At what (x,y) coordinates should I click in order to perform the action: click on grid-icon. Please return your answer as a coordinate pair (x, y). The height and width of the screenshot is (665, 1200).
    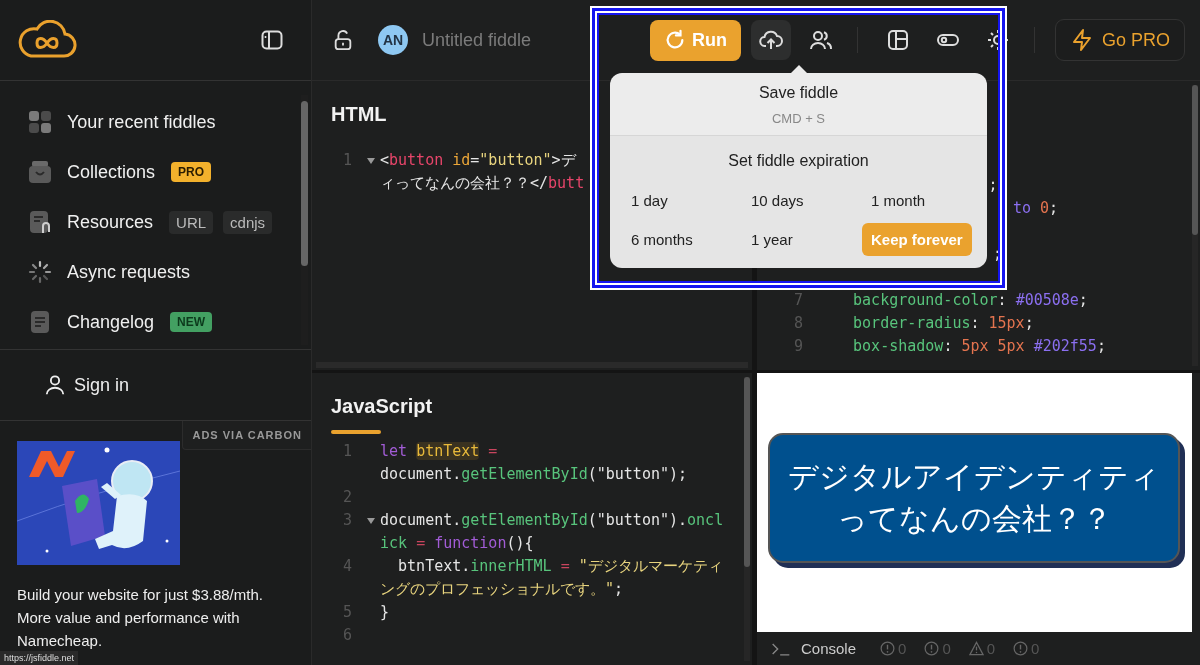
    Looking at the image, I should click on (40, 122).